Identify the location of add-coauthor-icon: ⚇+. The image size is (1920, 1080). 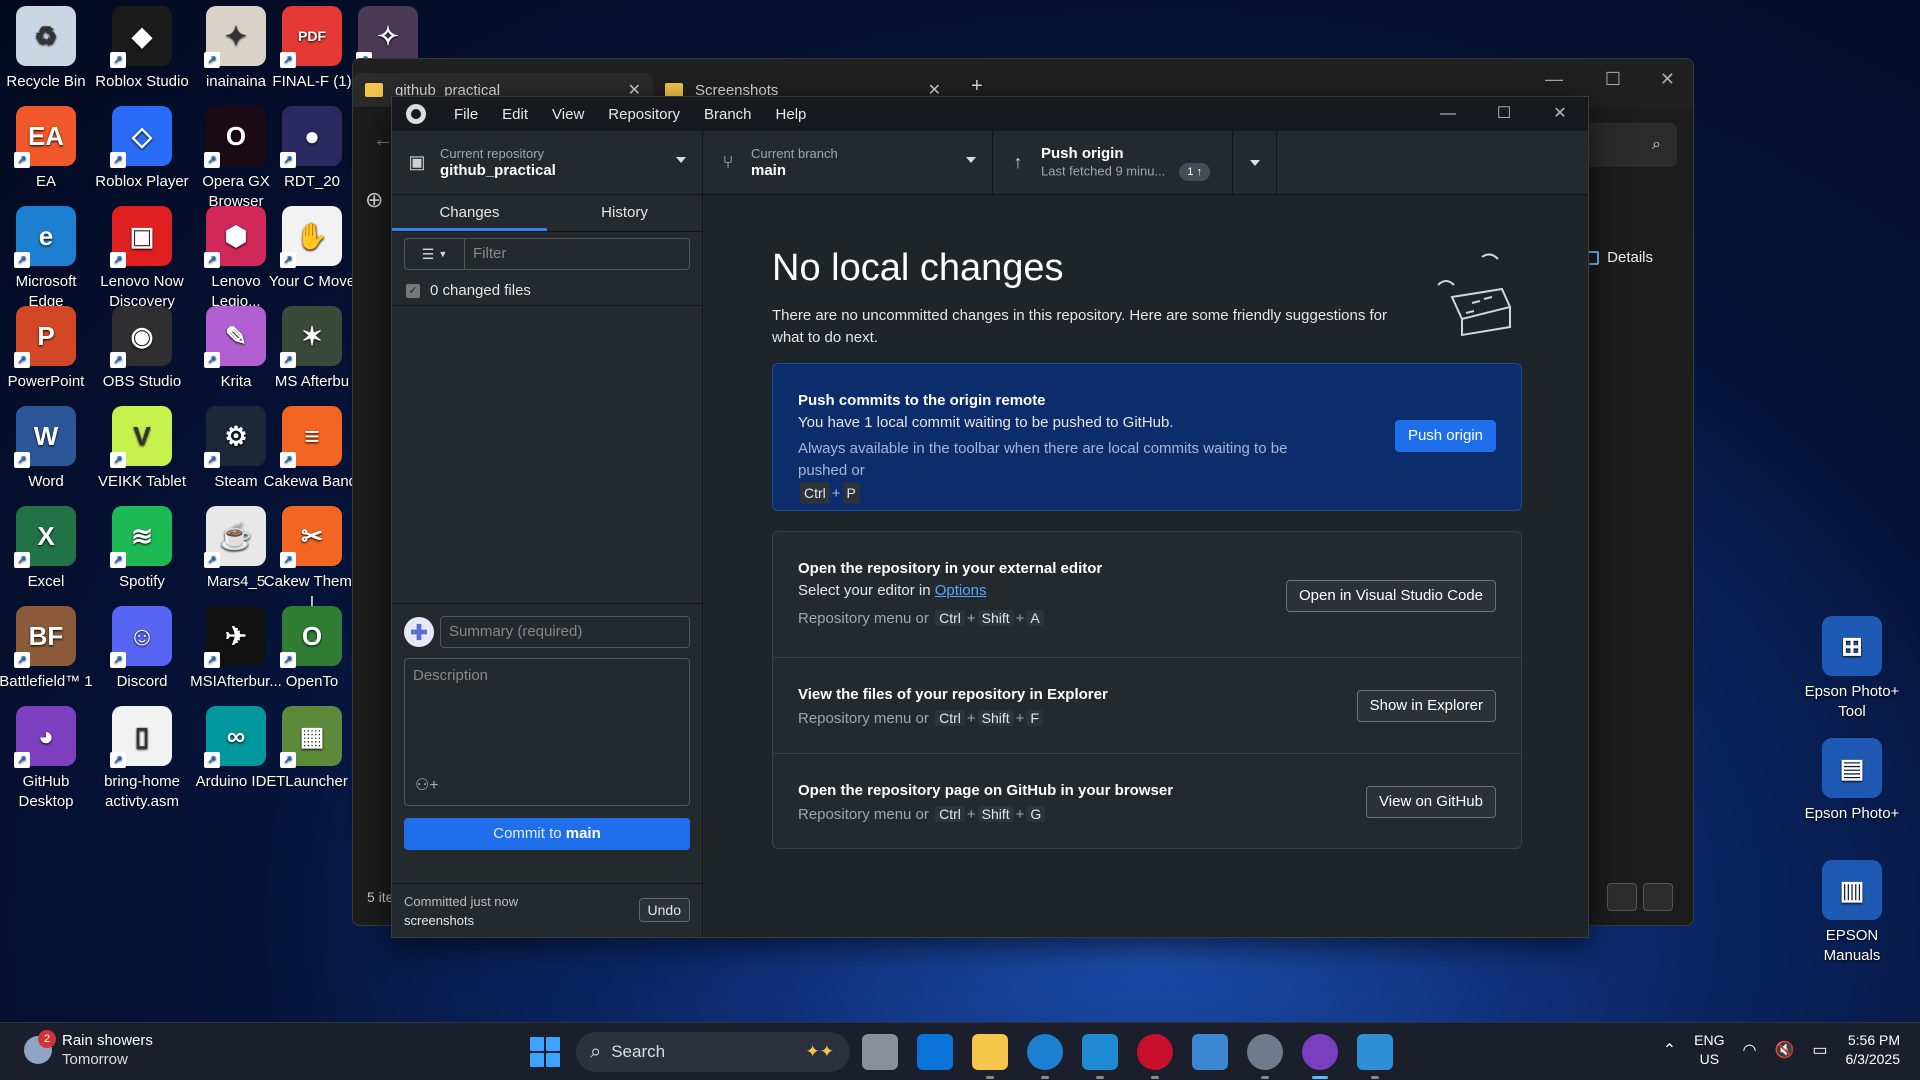
(427, 785).